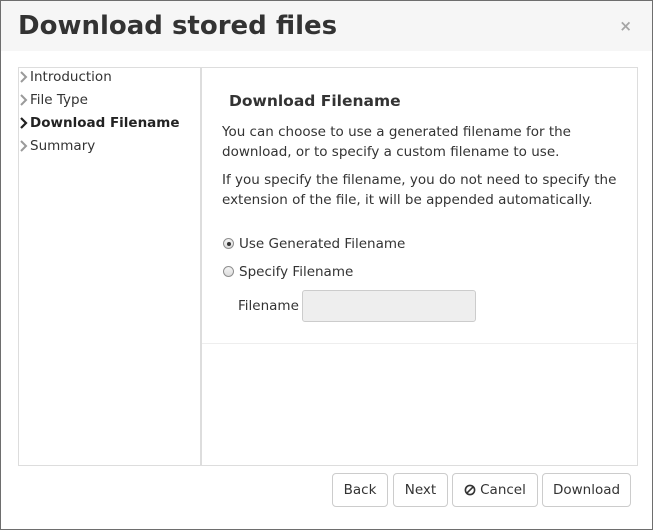  What do you see at coordinates (178, 26) in the screenshot?
I see `dialog-title: Download stored files` at bounding box center [178, 26].